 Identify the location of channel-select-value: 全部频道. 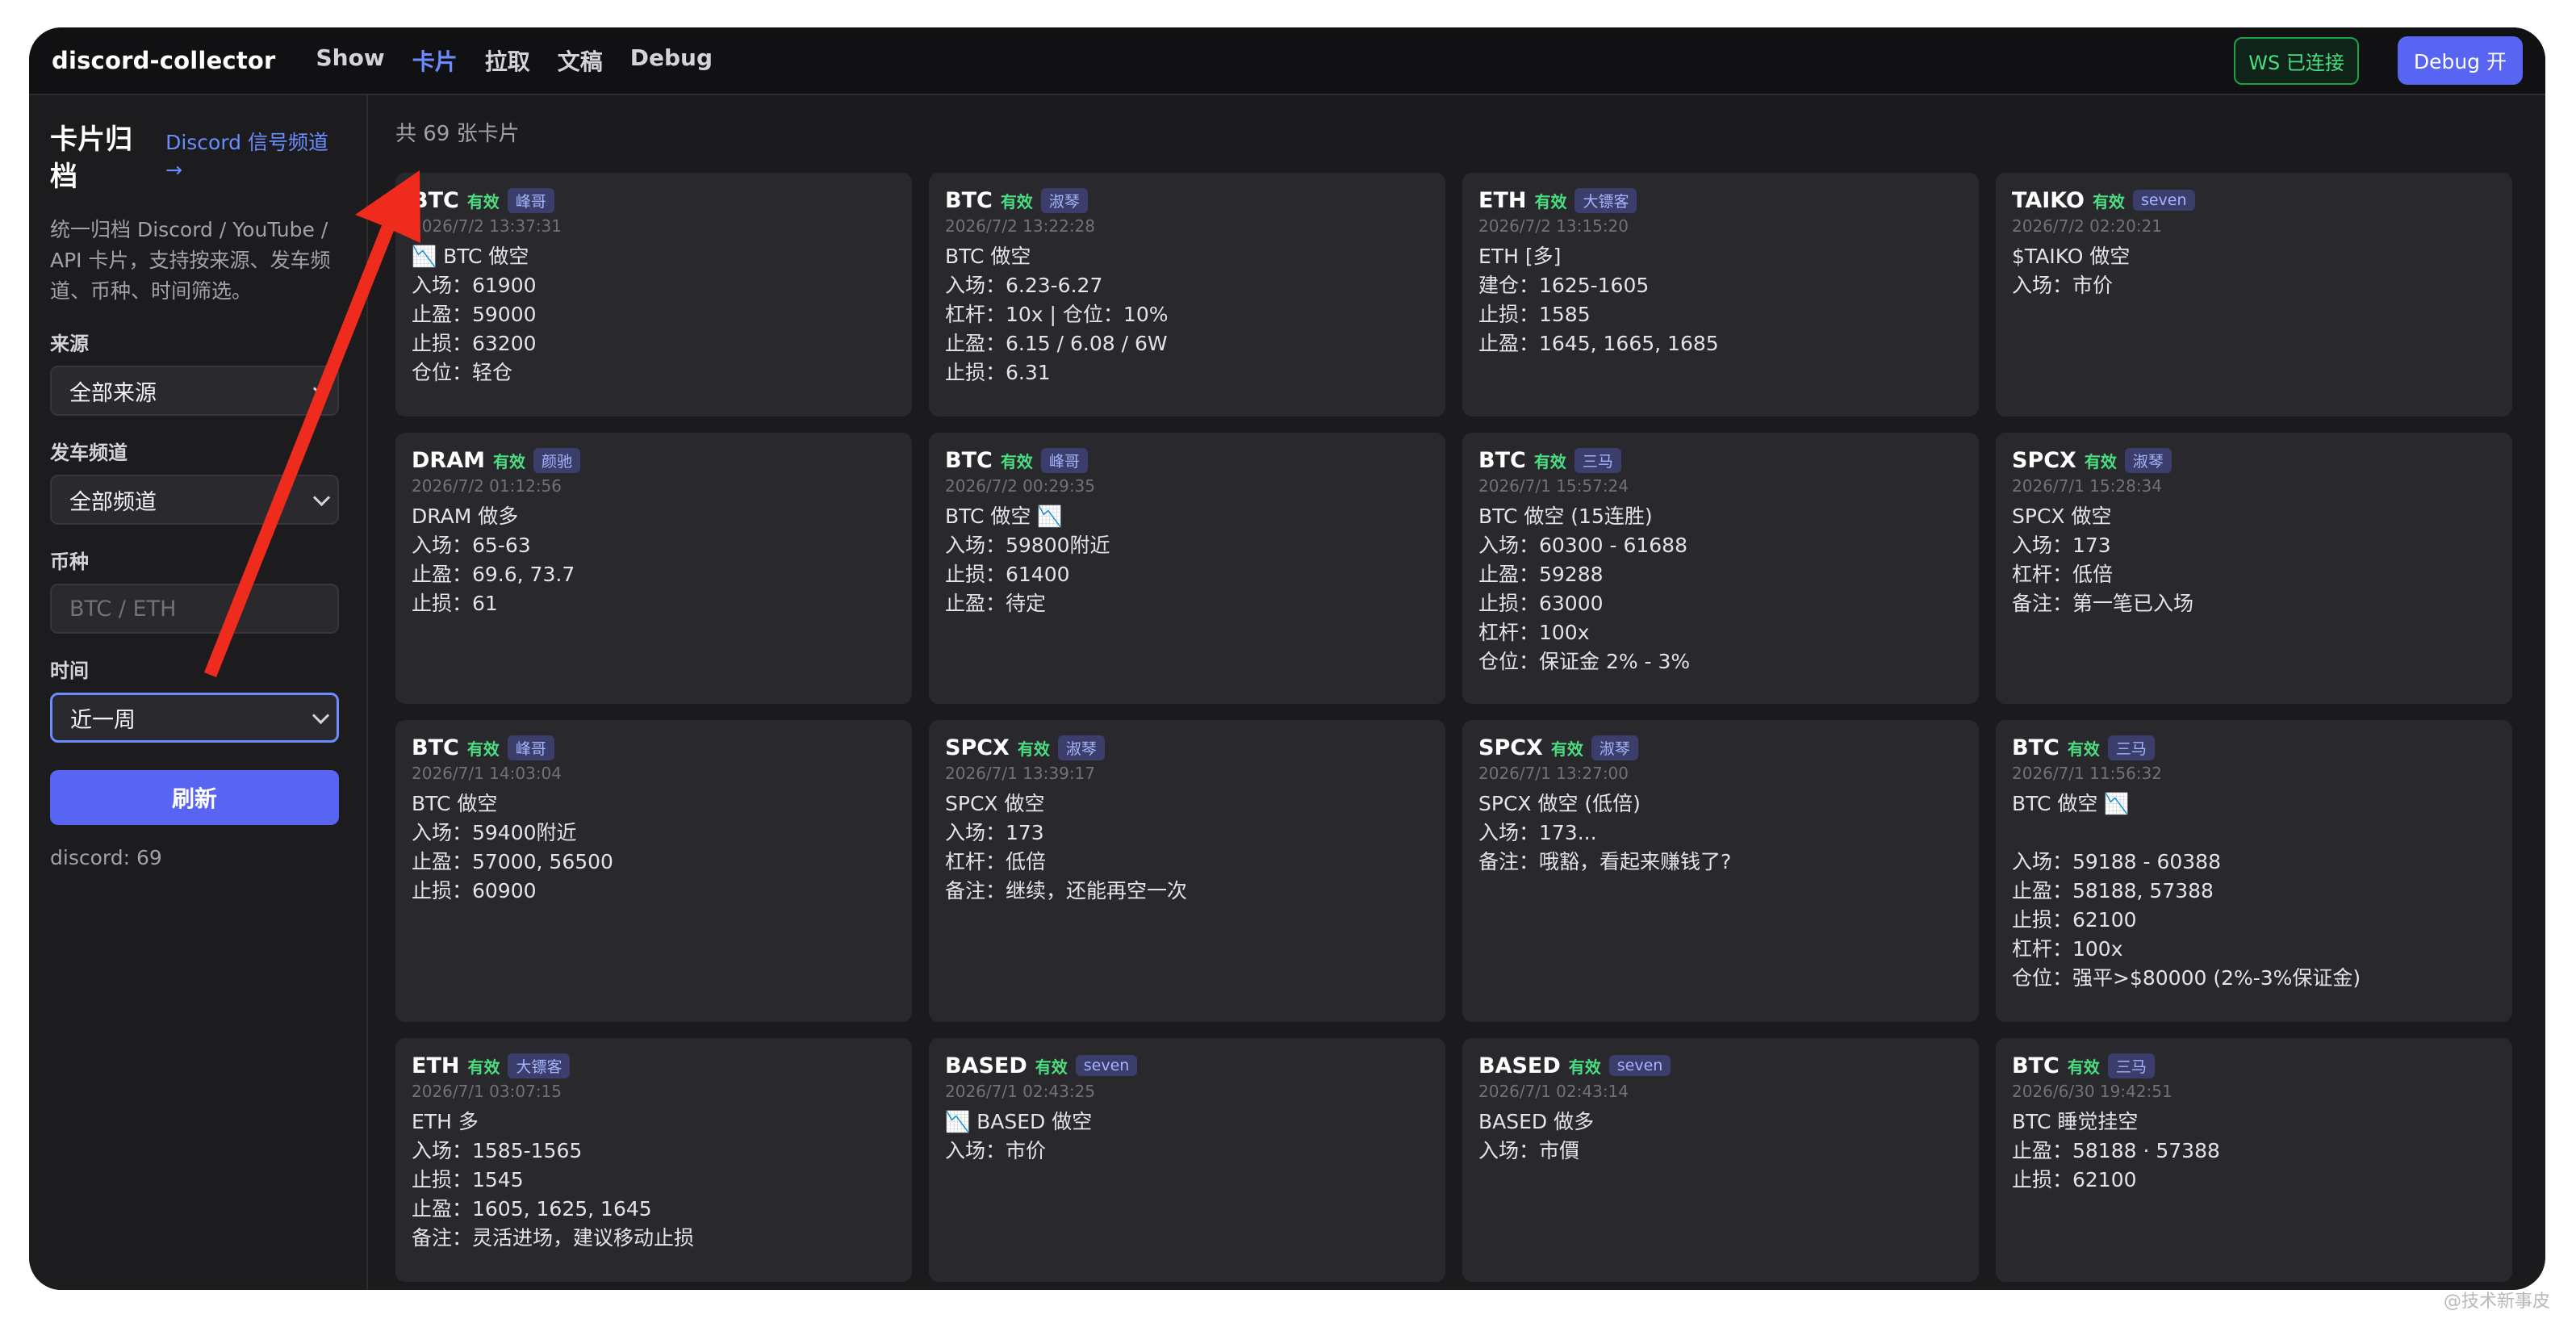
(113, 502).